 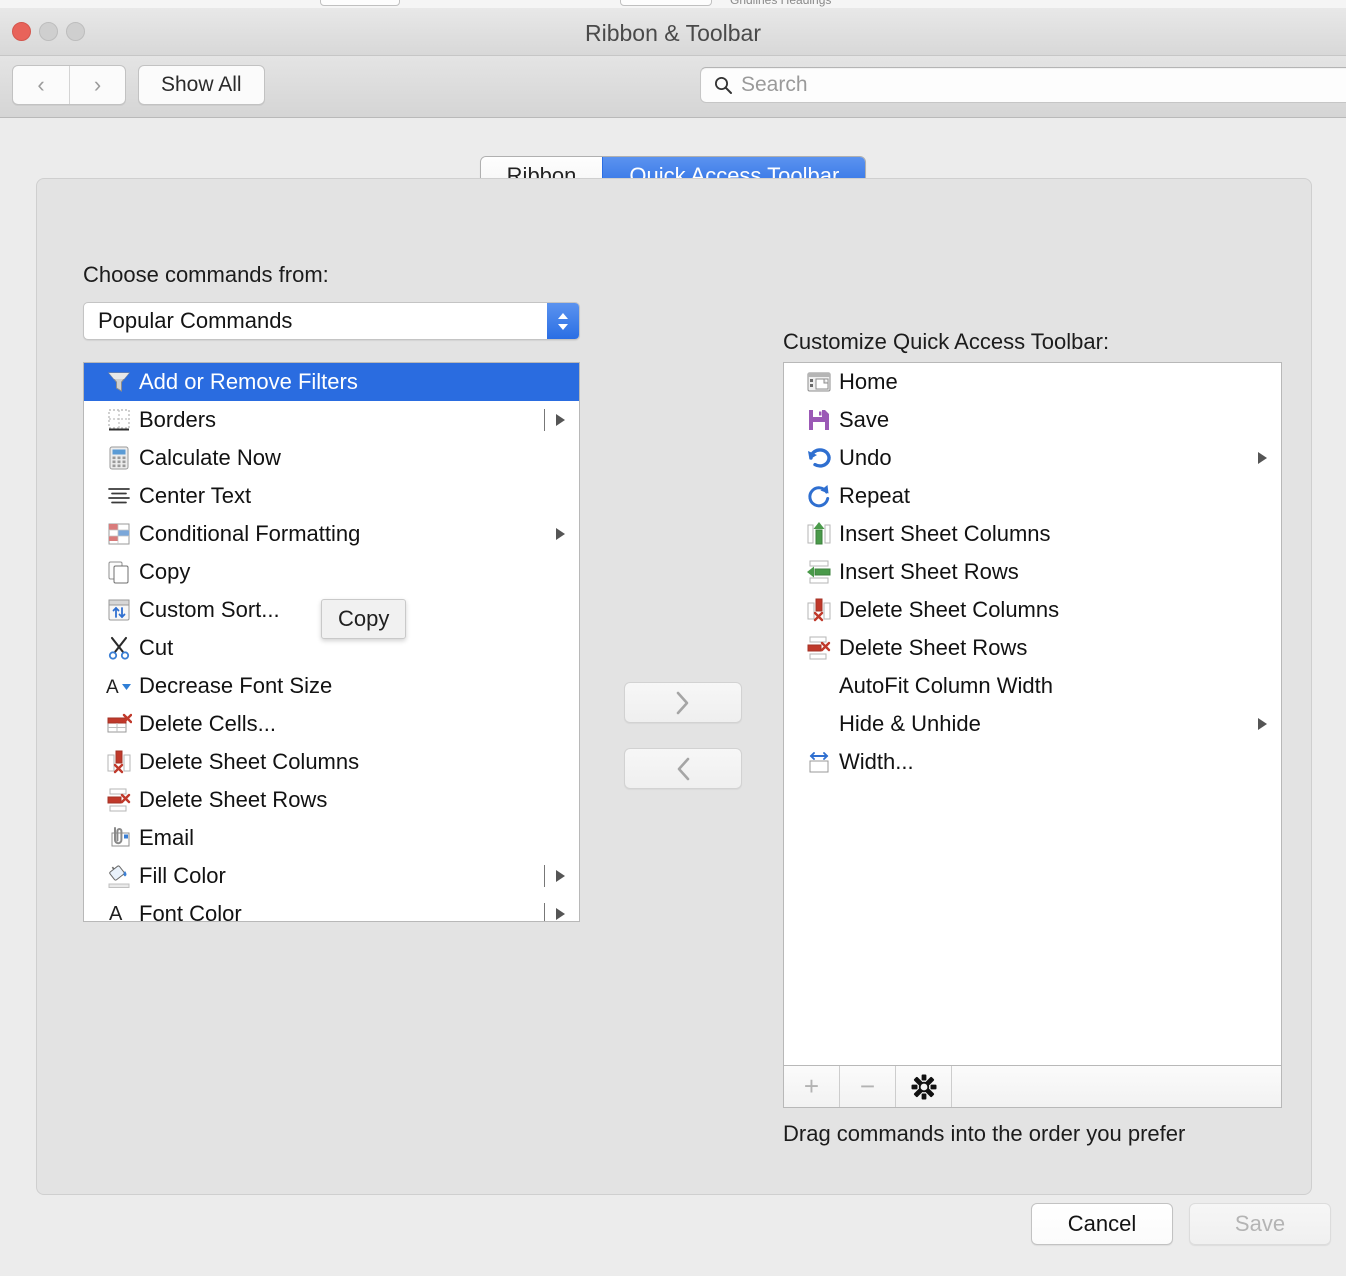 What do you see at coordinates (1032, 724) in the screenshot?
I see `list-item: Hide & Unhide` at bounding box center [1032, 724].